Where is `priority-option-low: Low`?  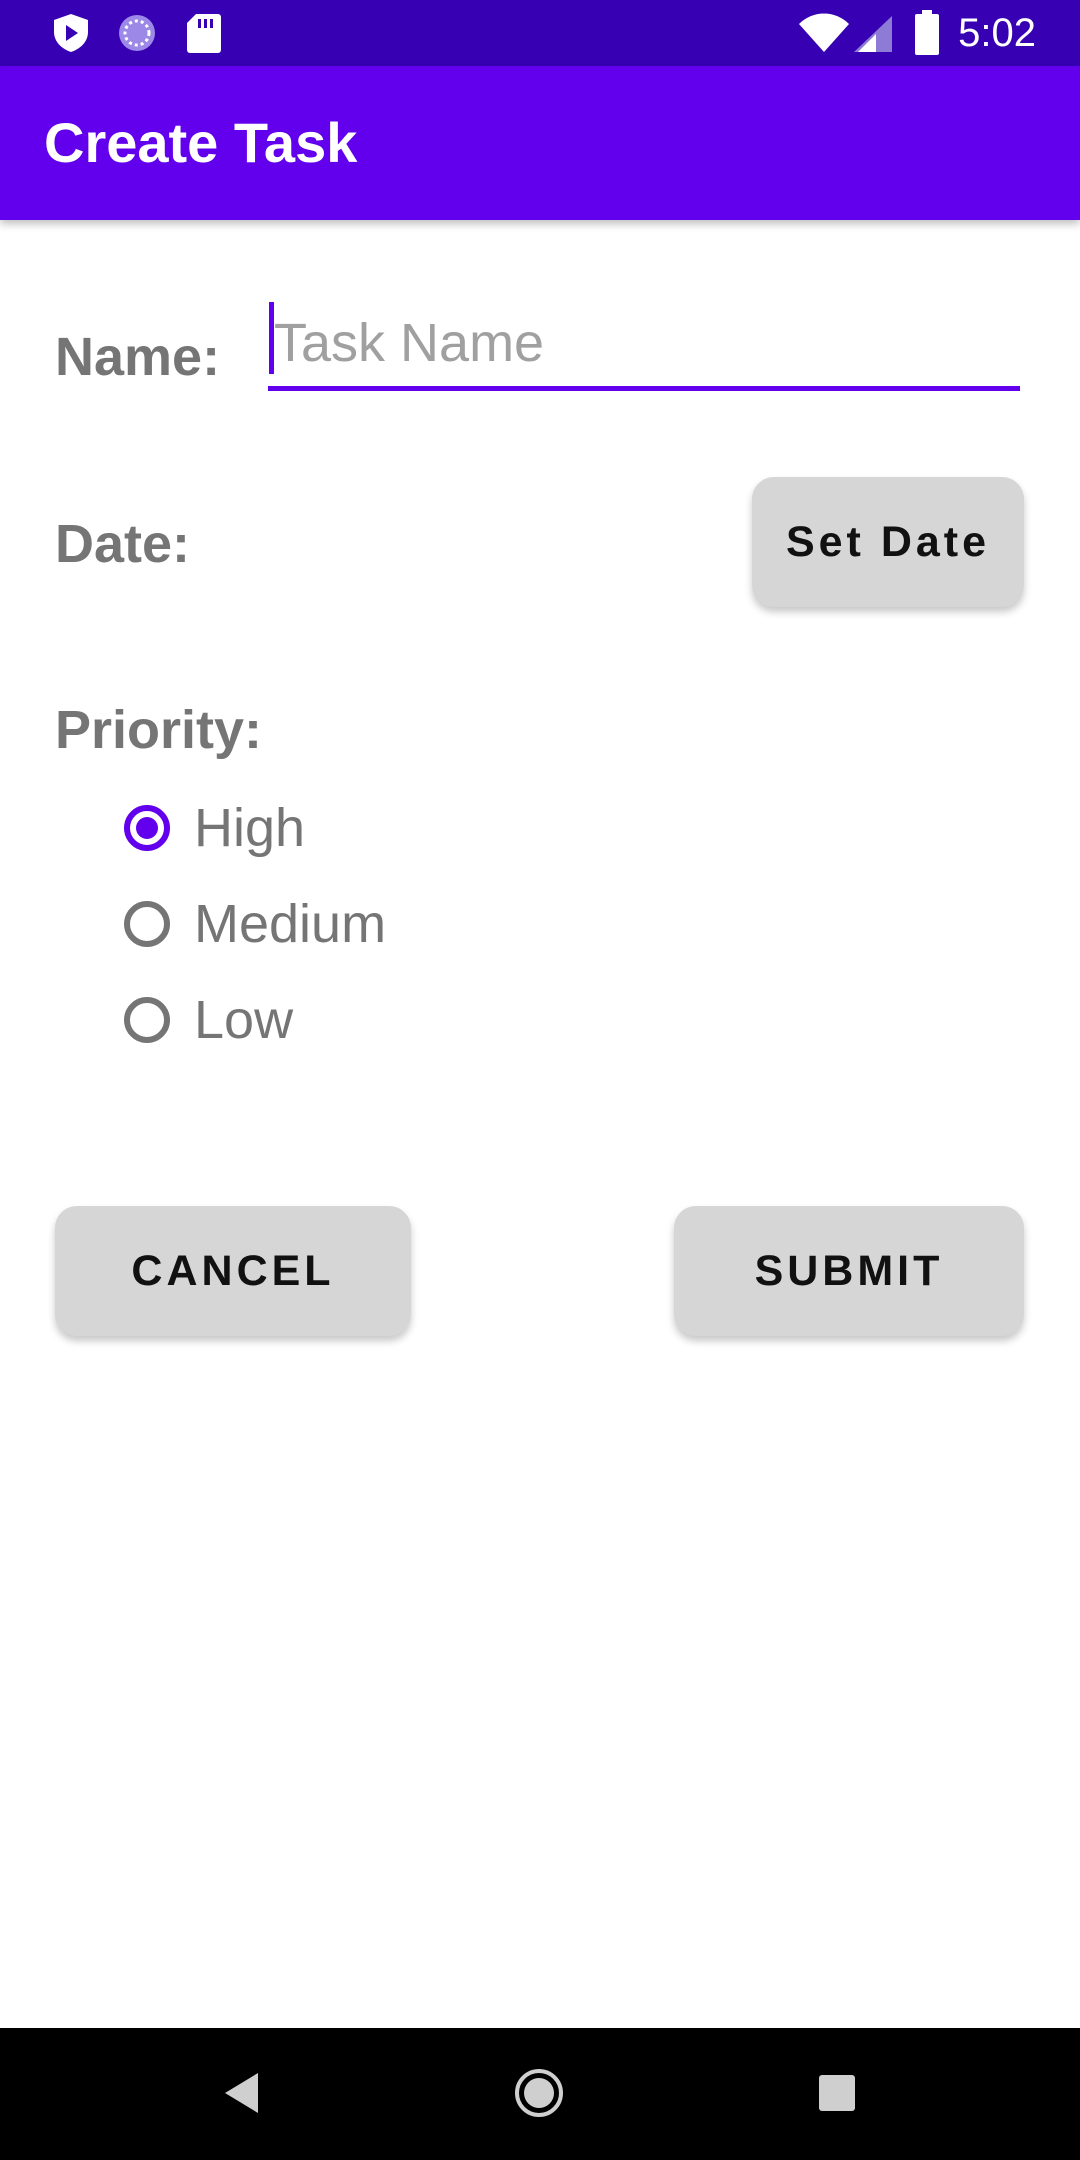
priority-option-low: Low is located at coordinates (354, 1020).